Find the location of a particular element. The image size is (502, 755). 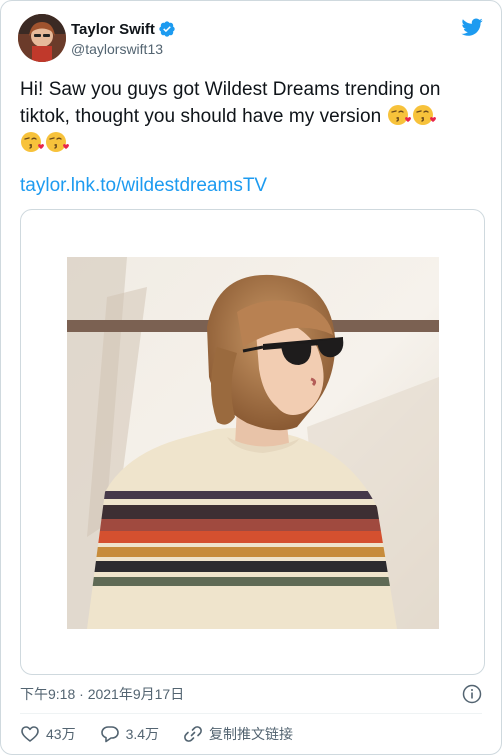

tweet-timestamp: 下午9:18 · 2021年9月17日 is located at coordinates (102, 694).